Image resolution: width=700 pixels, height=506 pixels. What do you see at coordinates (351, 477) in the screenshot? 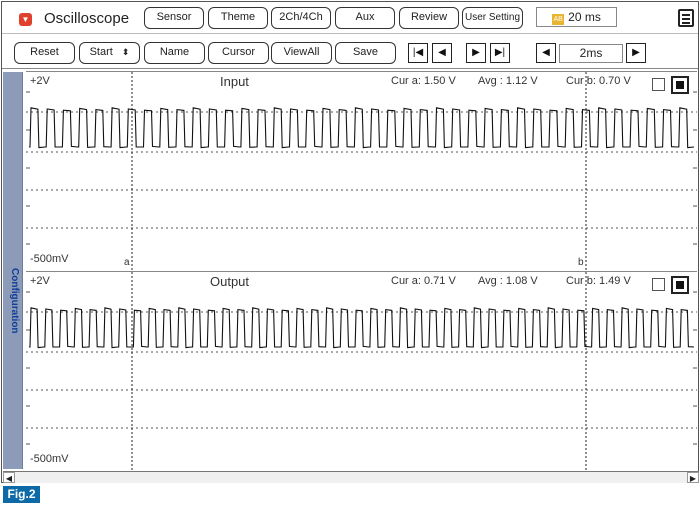
I see `horizontal-scrollbar: ◀ ▶` at bounding box center [351, 477].